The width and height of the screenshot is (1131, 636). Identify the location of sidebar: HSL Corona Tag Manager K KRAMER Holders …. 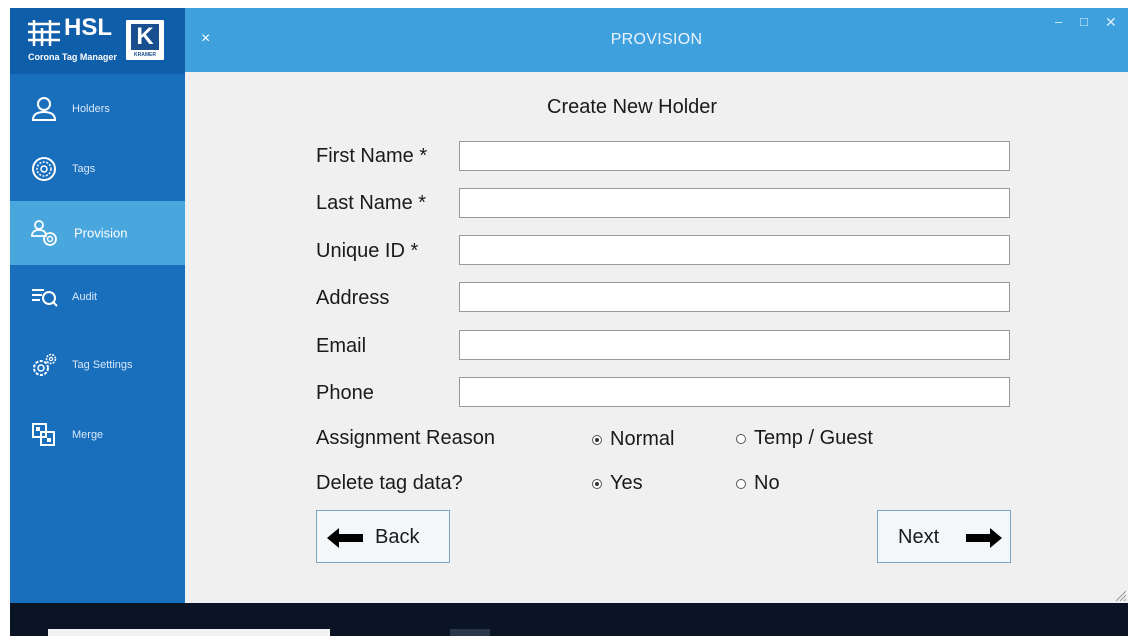
(97, 305).